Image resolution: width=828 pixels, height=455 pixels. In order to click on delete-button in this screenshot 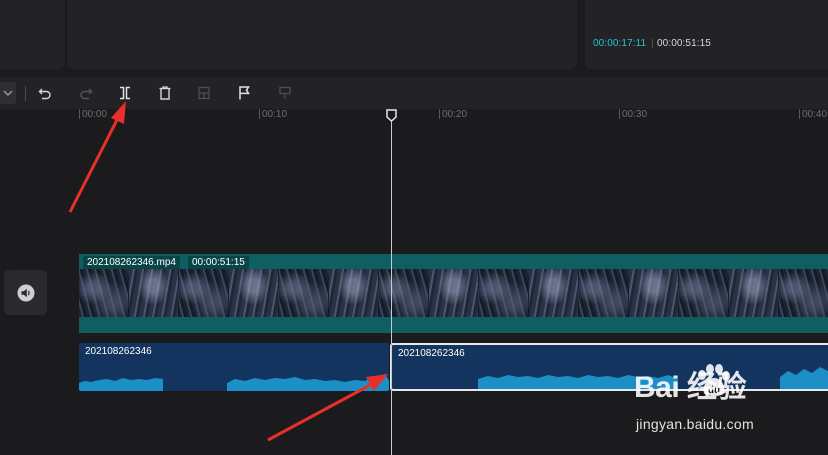, I will do `click(165, 93)`.